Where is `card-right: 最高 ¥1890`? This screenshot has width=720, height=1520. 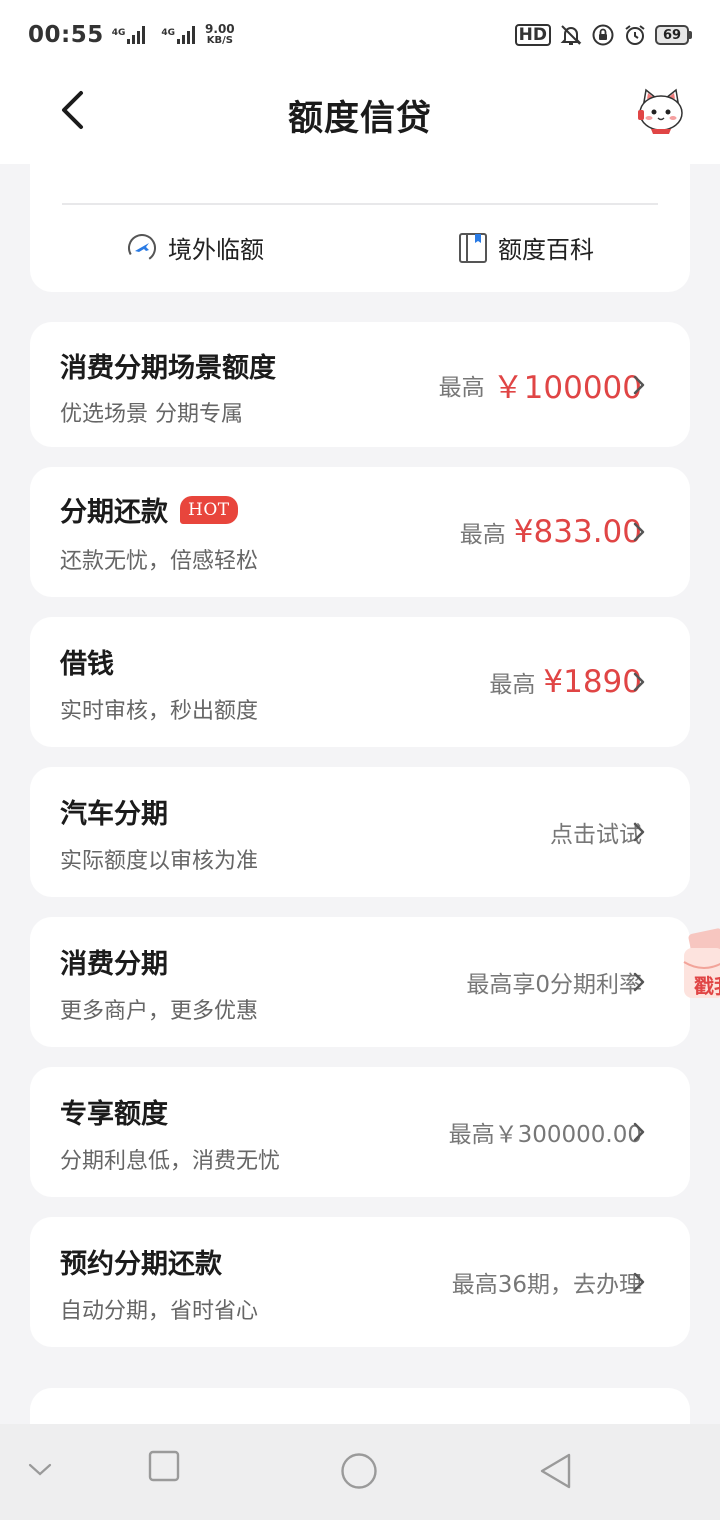 card-right: 最高 ¥1890 is located at coordinates (565, 682).